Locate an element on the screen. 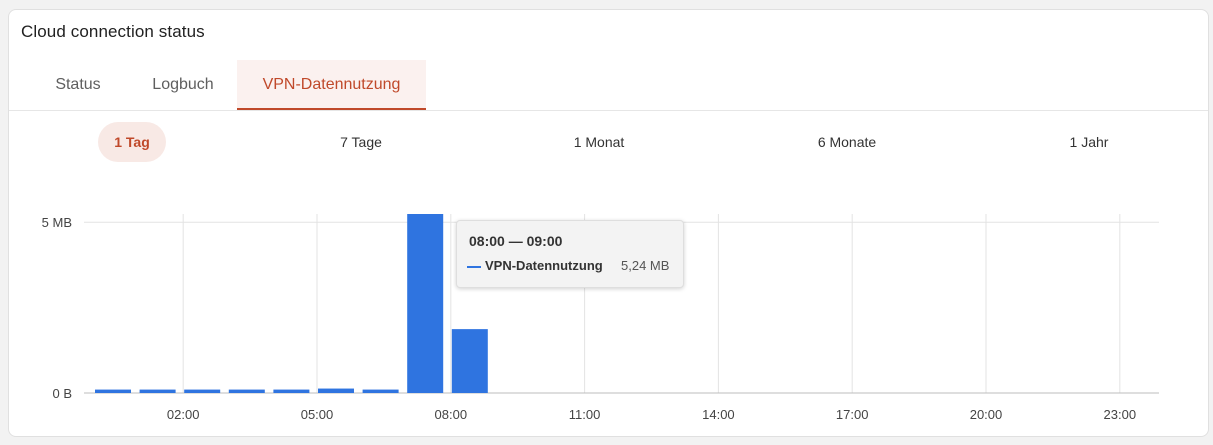 The height and width of the screenshot is (445, 1213). x-tick-label: 14:00 is located at coordinates (718, 414).